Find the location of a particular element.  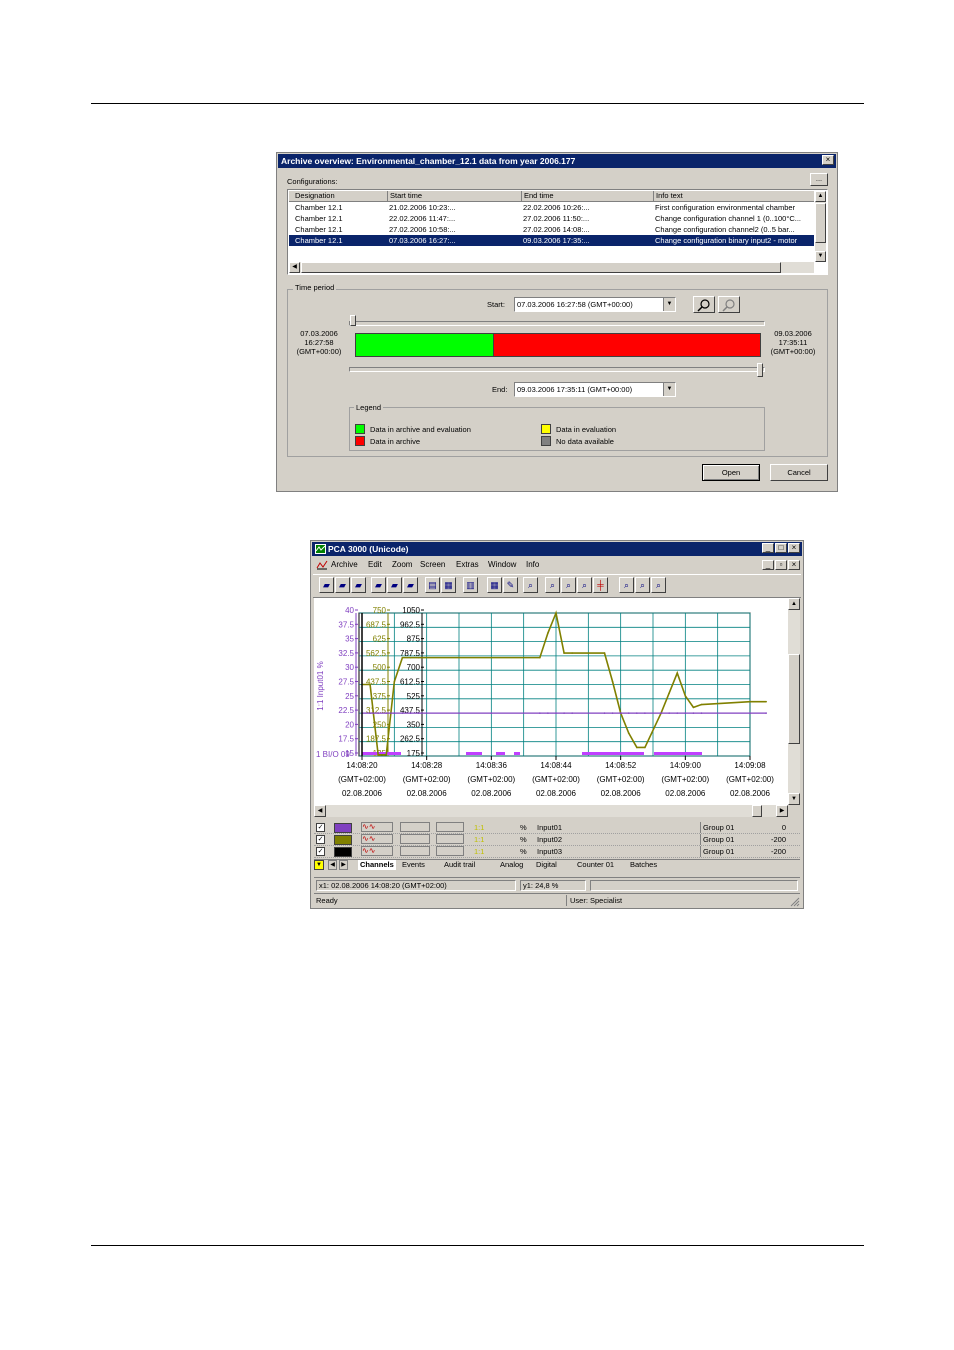

channel-row: ✓ ∿∿ 1:1% Input01 Group 01 0 is located at coordinates (557, 828).